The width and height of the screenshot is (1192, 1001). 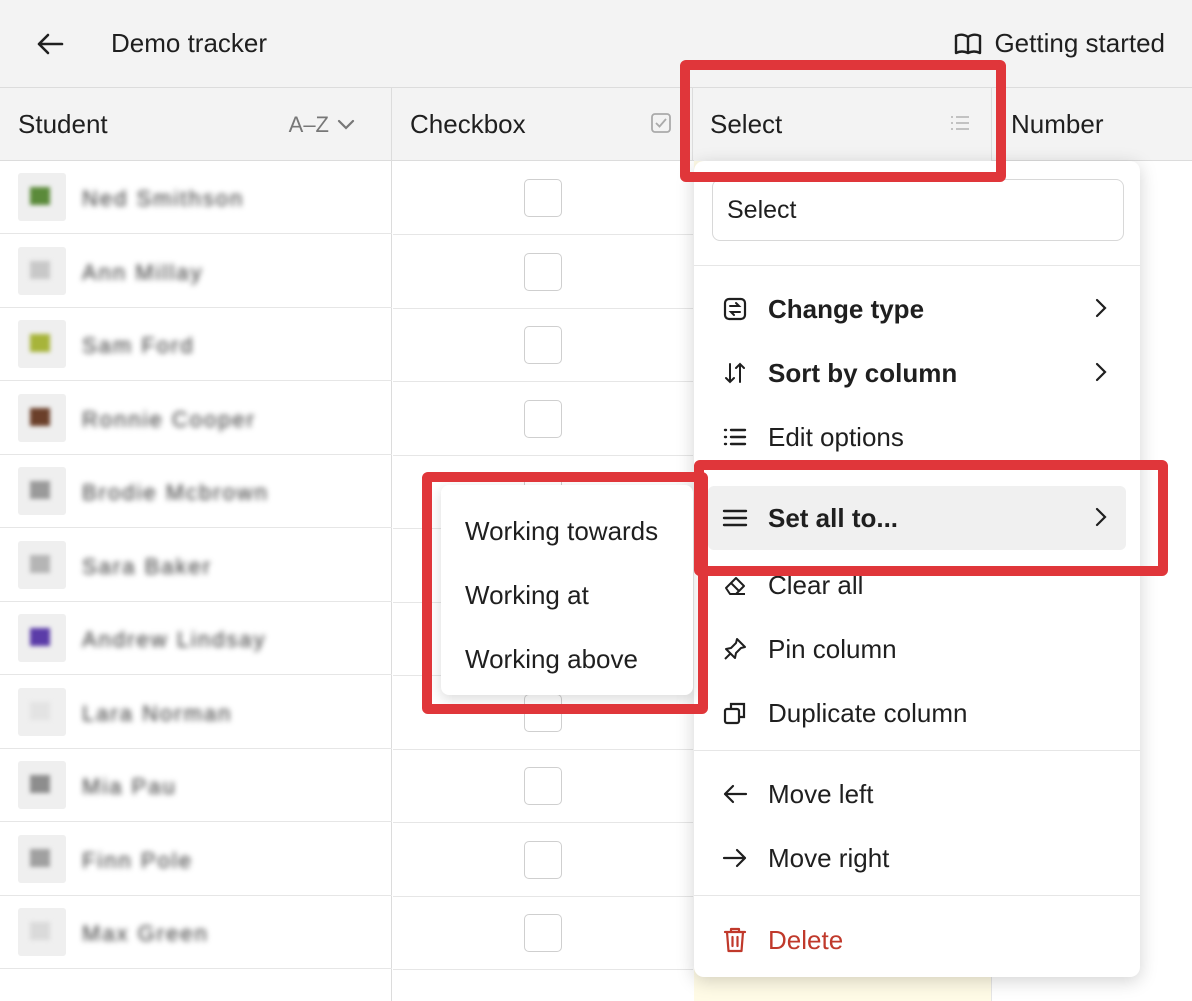 What do you see at coordinates (63, 124) in the screenshot?
I see `student-column-label: Student` at bounding box center [63, 124].